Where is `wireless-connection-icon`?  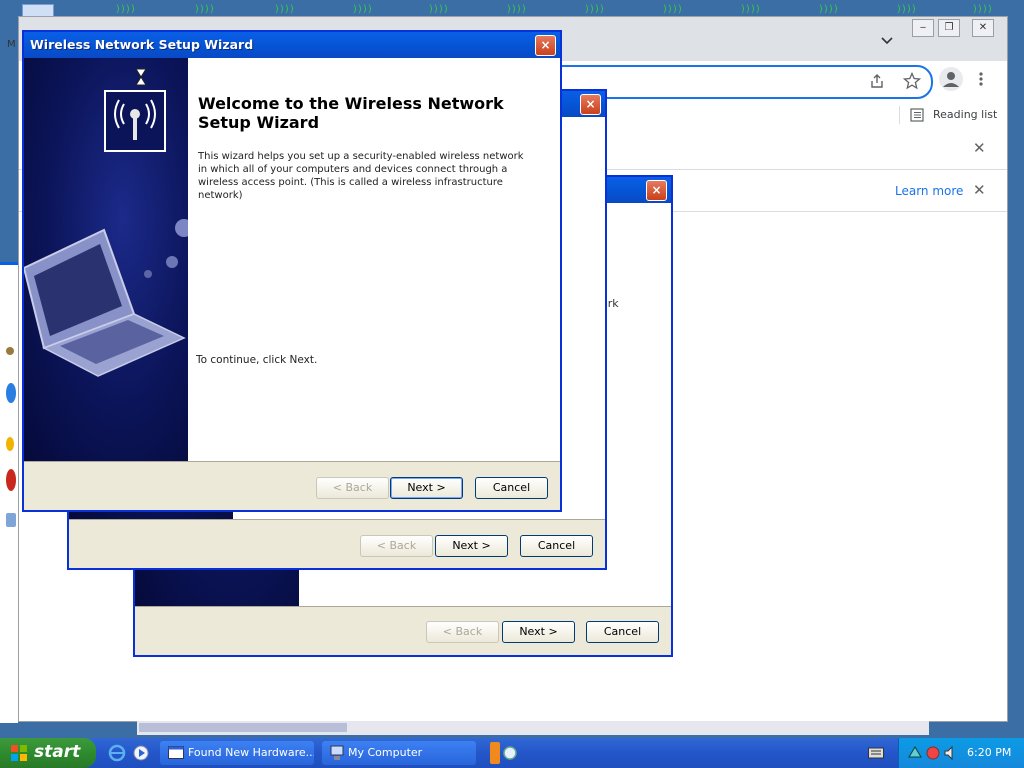 wireless-connection-icon is located at coordinates (915, 753).